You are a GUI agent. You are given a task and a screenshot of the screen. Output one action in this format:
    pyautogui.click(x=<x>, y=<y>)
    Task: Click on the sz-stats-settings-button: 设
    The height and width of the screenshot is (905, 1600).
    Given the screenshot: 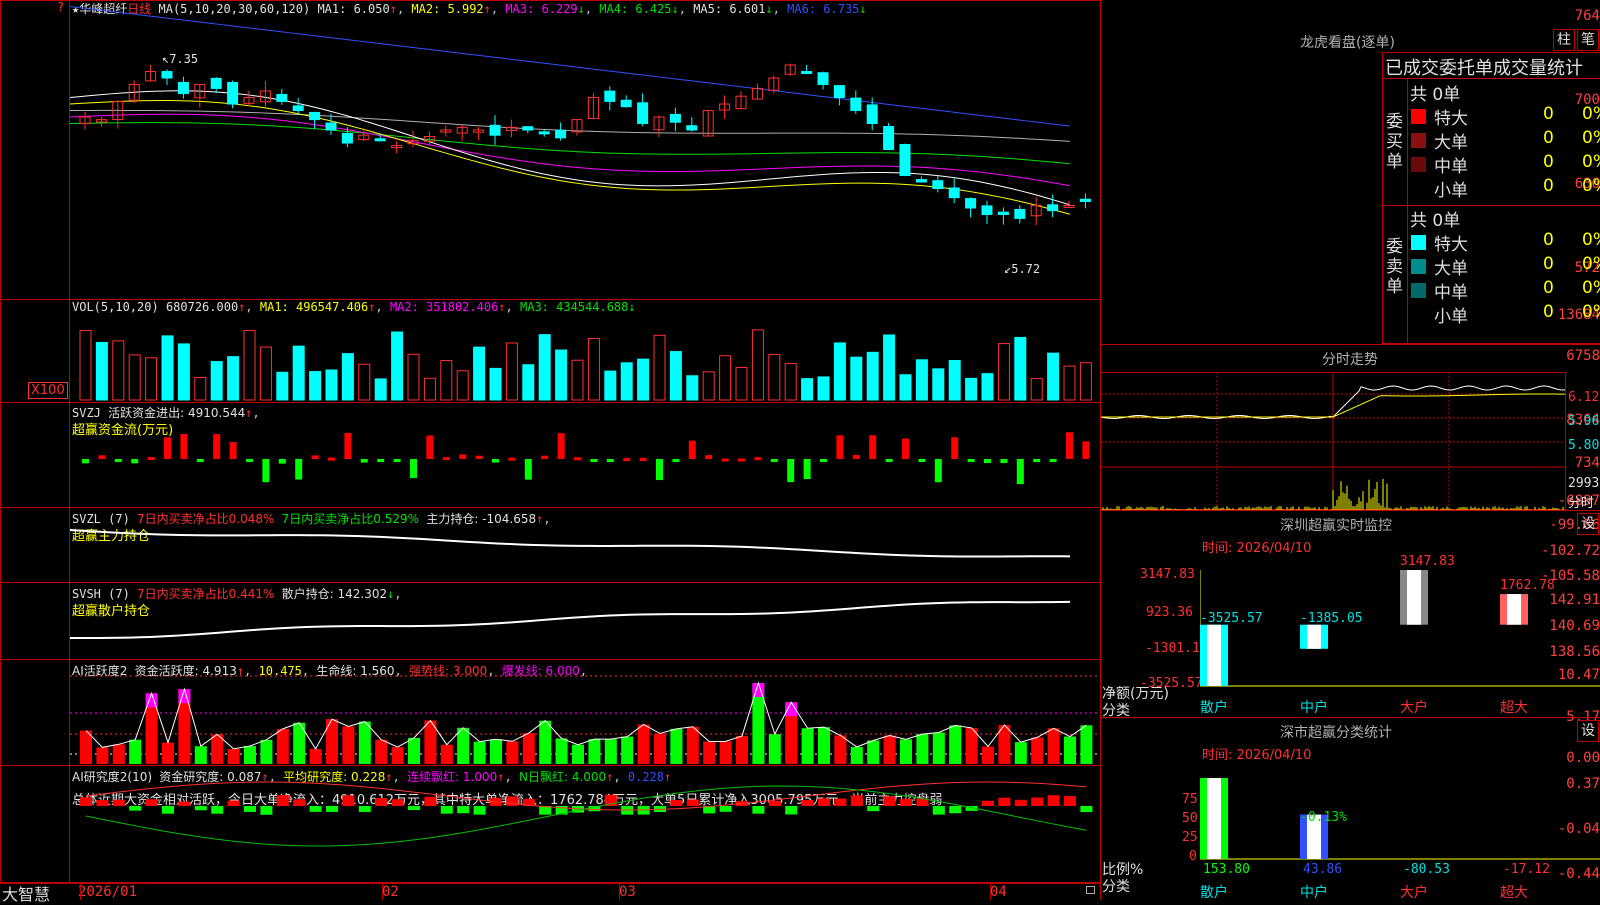 What is the action you would take?
    pyautogui.click(x=1588, y=731)
    